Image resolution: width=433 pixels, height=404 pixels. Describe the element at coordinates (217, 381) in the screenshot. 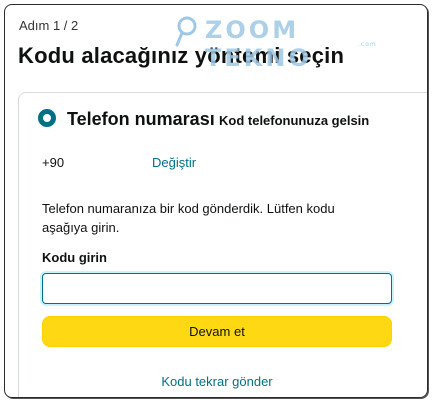

I see `resend-code-link: Kodu tekrar gönder` at that location.